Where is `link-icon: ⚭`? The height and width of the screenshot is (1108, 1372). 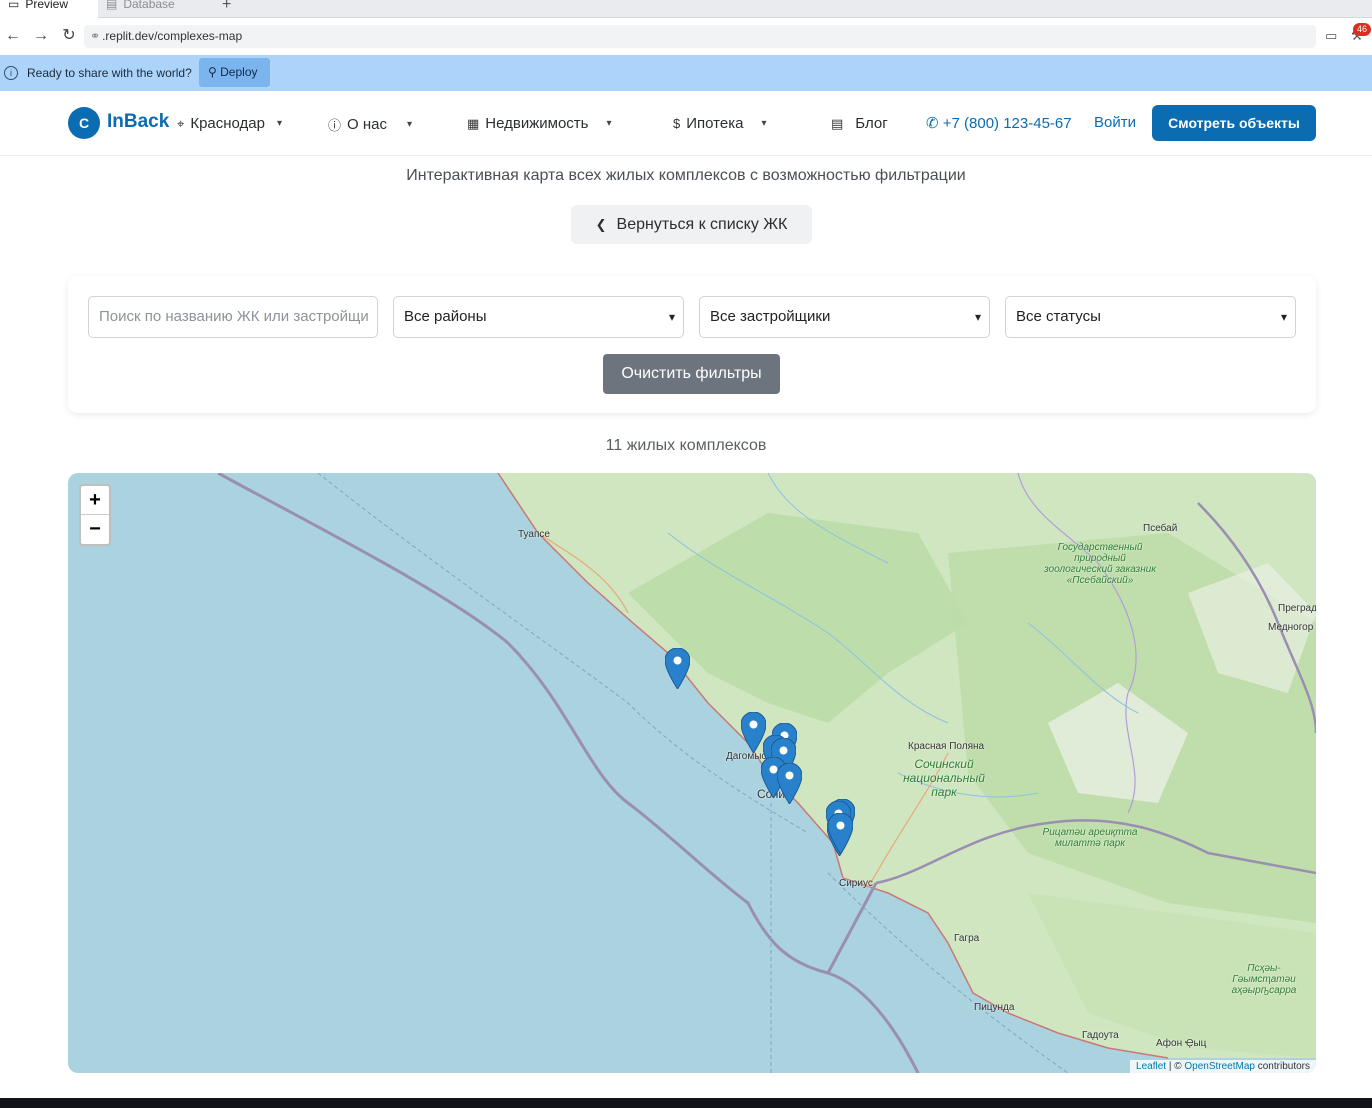 link-icon: ⚭ is located at coordinates (95, 36).